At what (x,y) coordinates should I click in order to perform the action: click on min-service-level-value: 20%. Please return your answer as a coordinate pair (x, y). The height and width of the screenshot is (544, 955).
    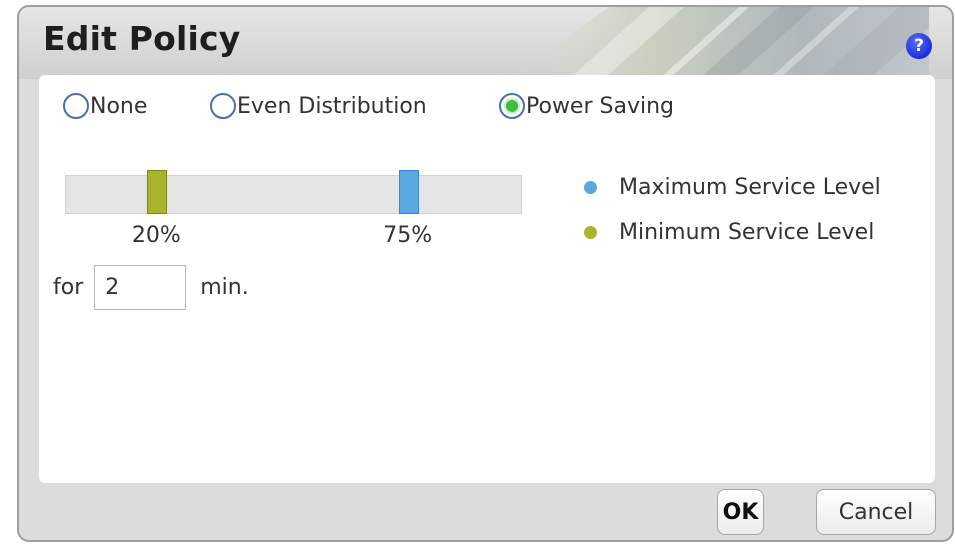
    Looking at the image, I should click on (156, 235).